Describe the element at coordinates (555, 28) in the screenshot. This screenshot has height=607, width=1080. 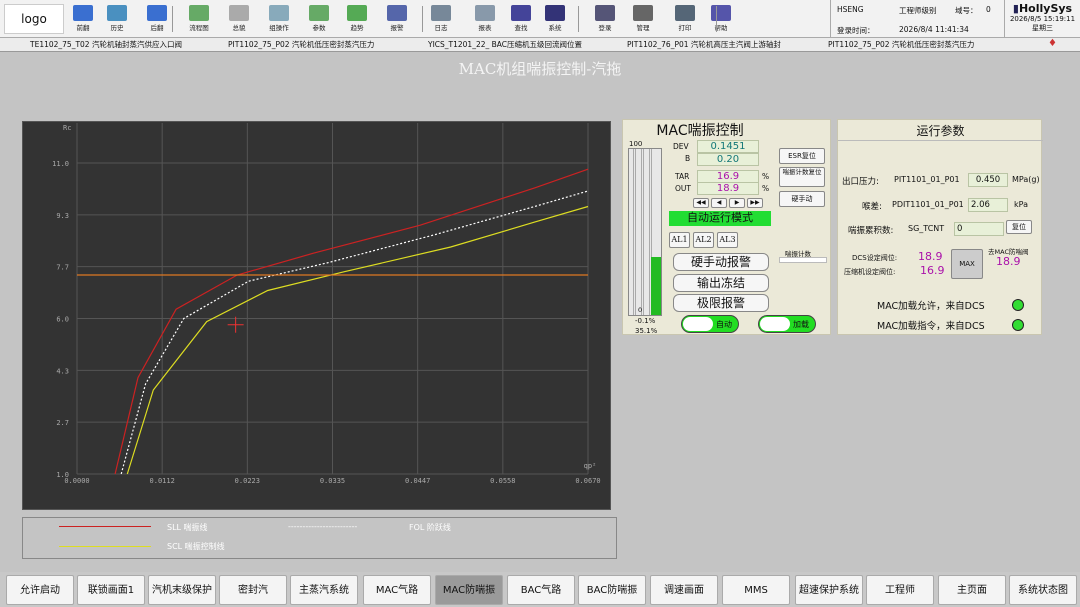
I see `toolbar-button-label: 系统` at that location.